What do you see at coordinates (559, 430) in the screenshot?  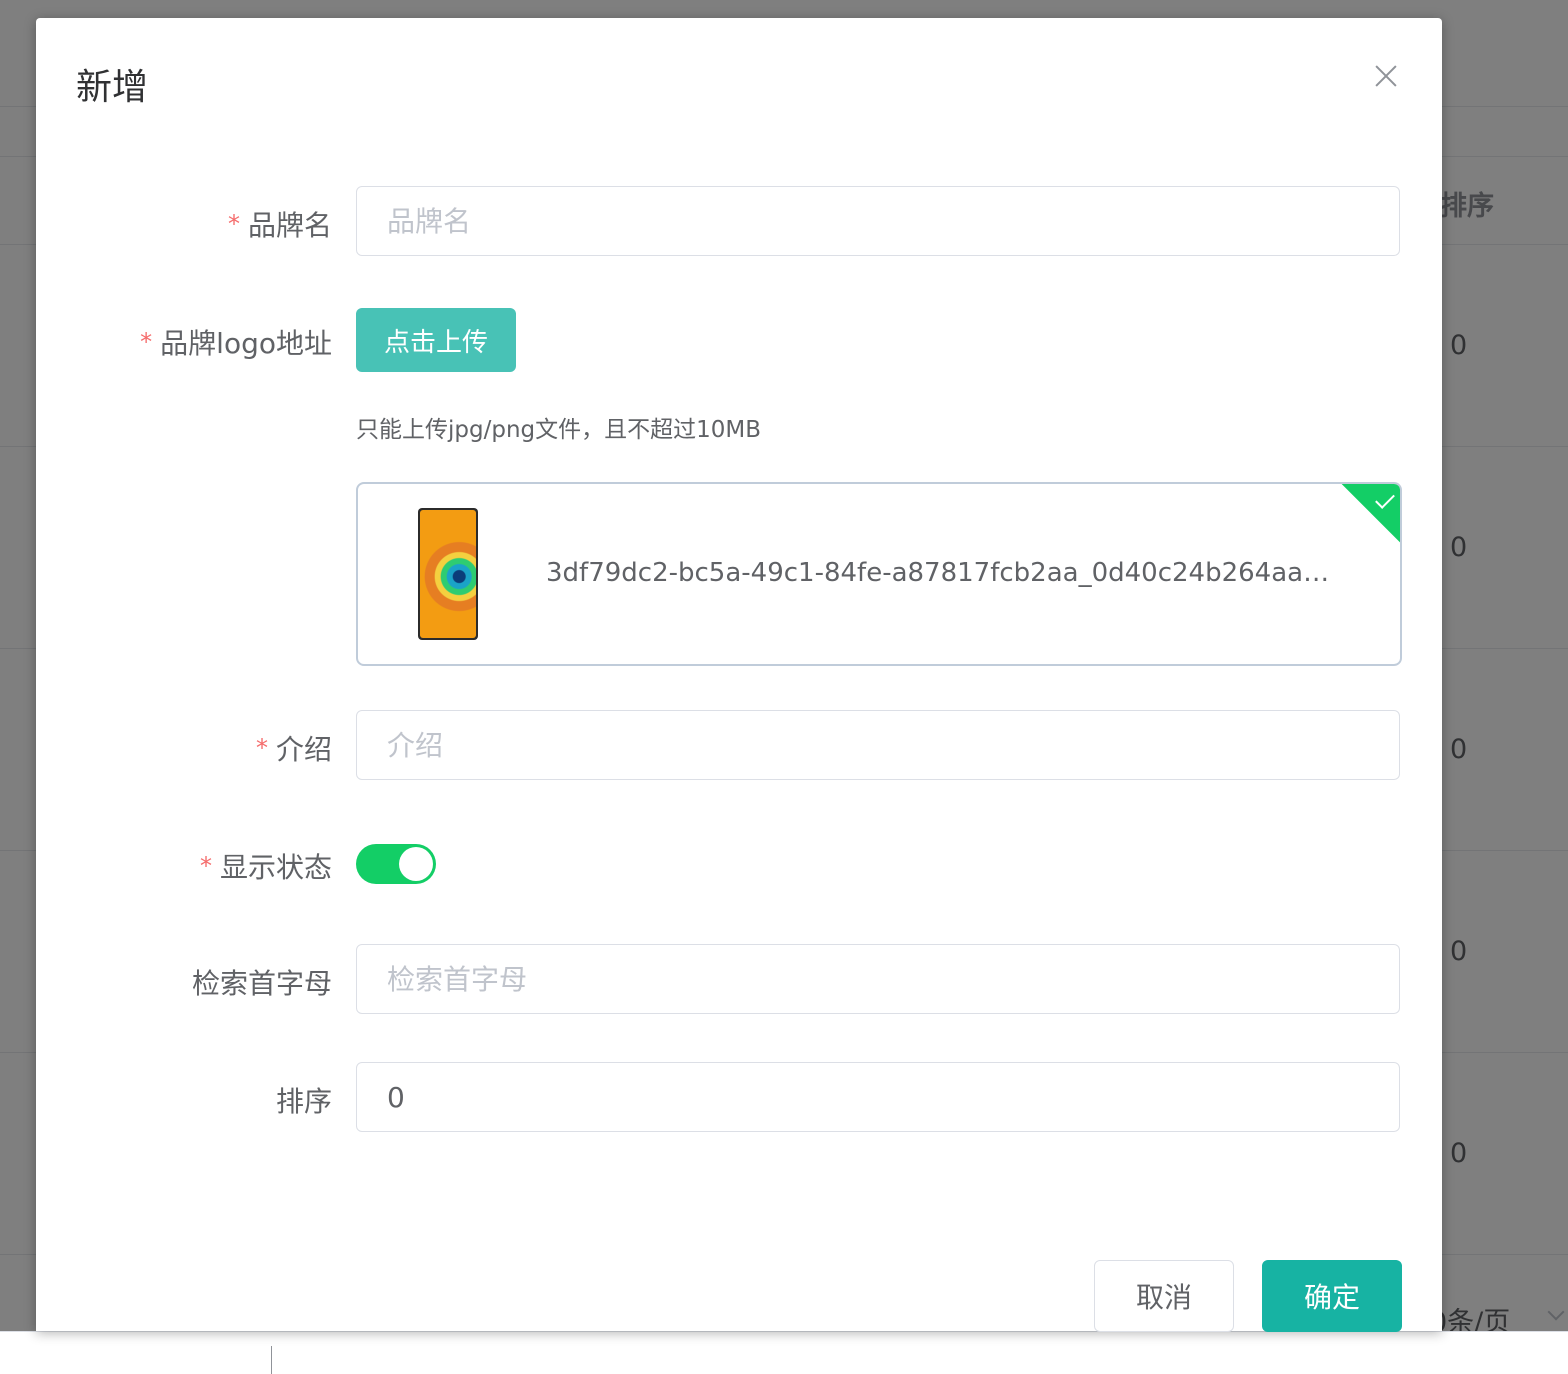 I see `upload-tip: 只能上传jpg/png文件，且不超过10MB` at bounding box center [559, 430].